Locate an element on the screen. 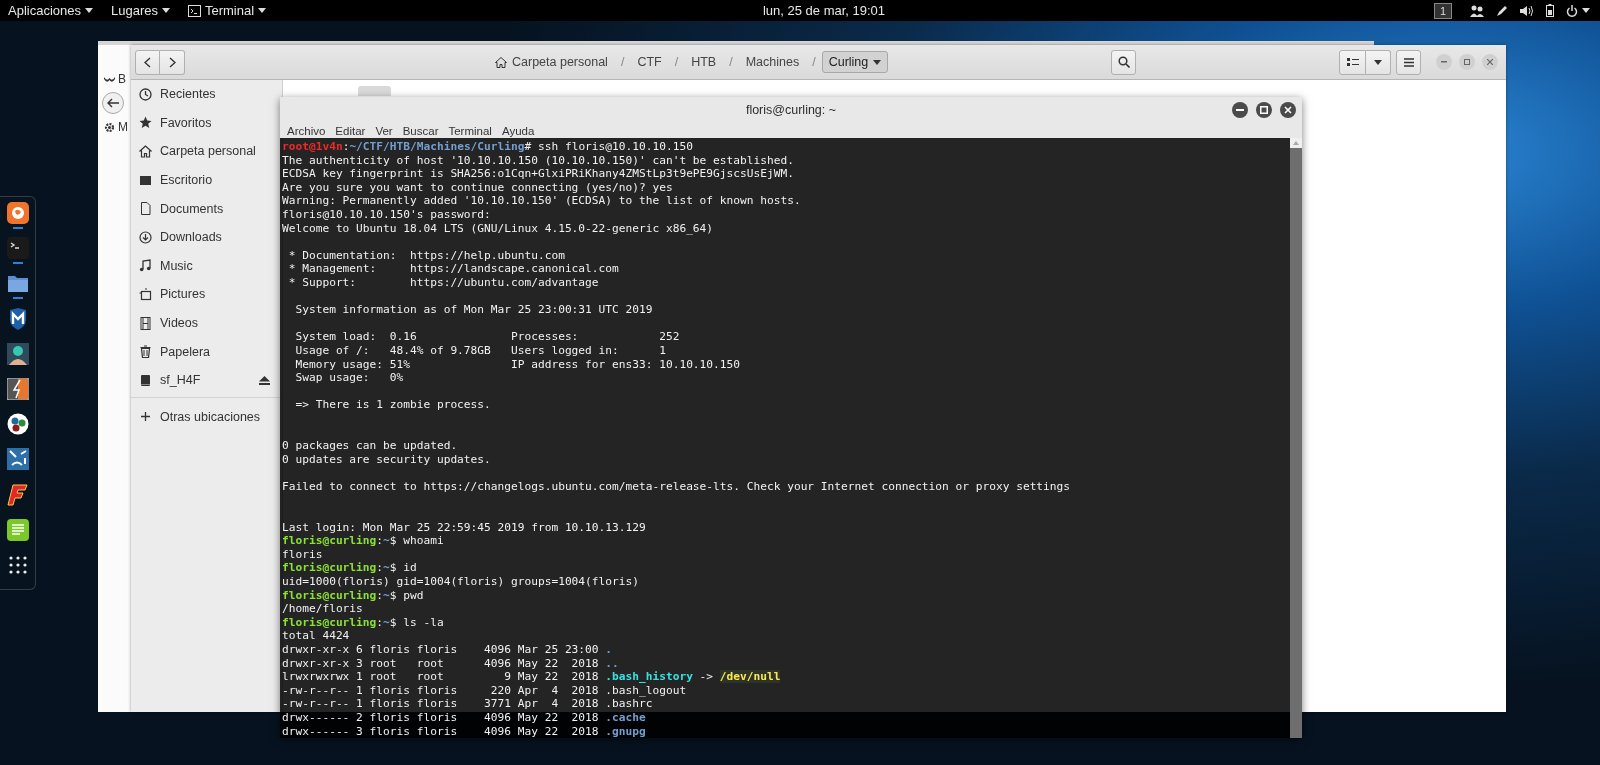 The height and width of the screenshot is (765, 1600). terminal-line: 0 updates are security updates. is located at coordinates (387, 459).